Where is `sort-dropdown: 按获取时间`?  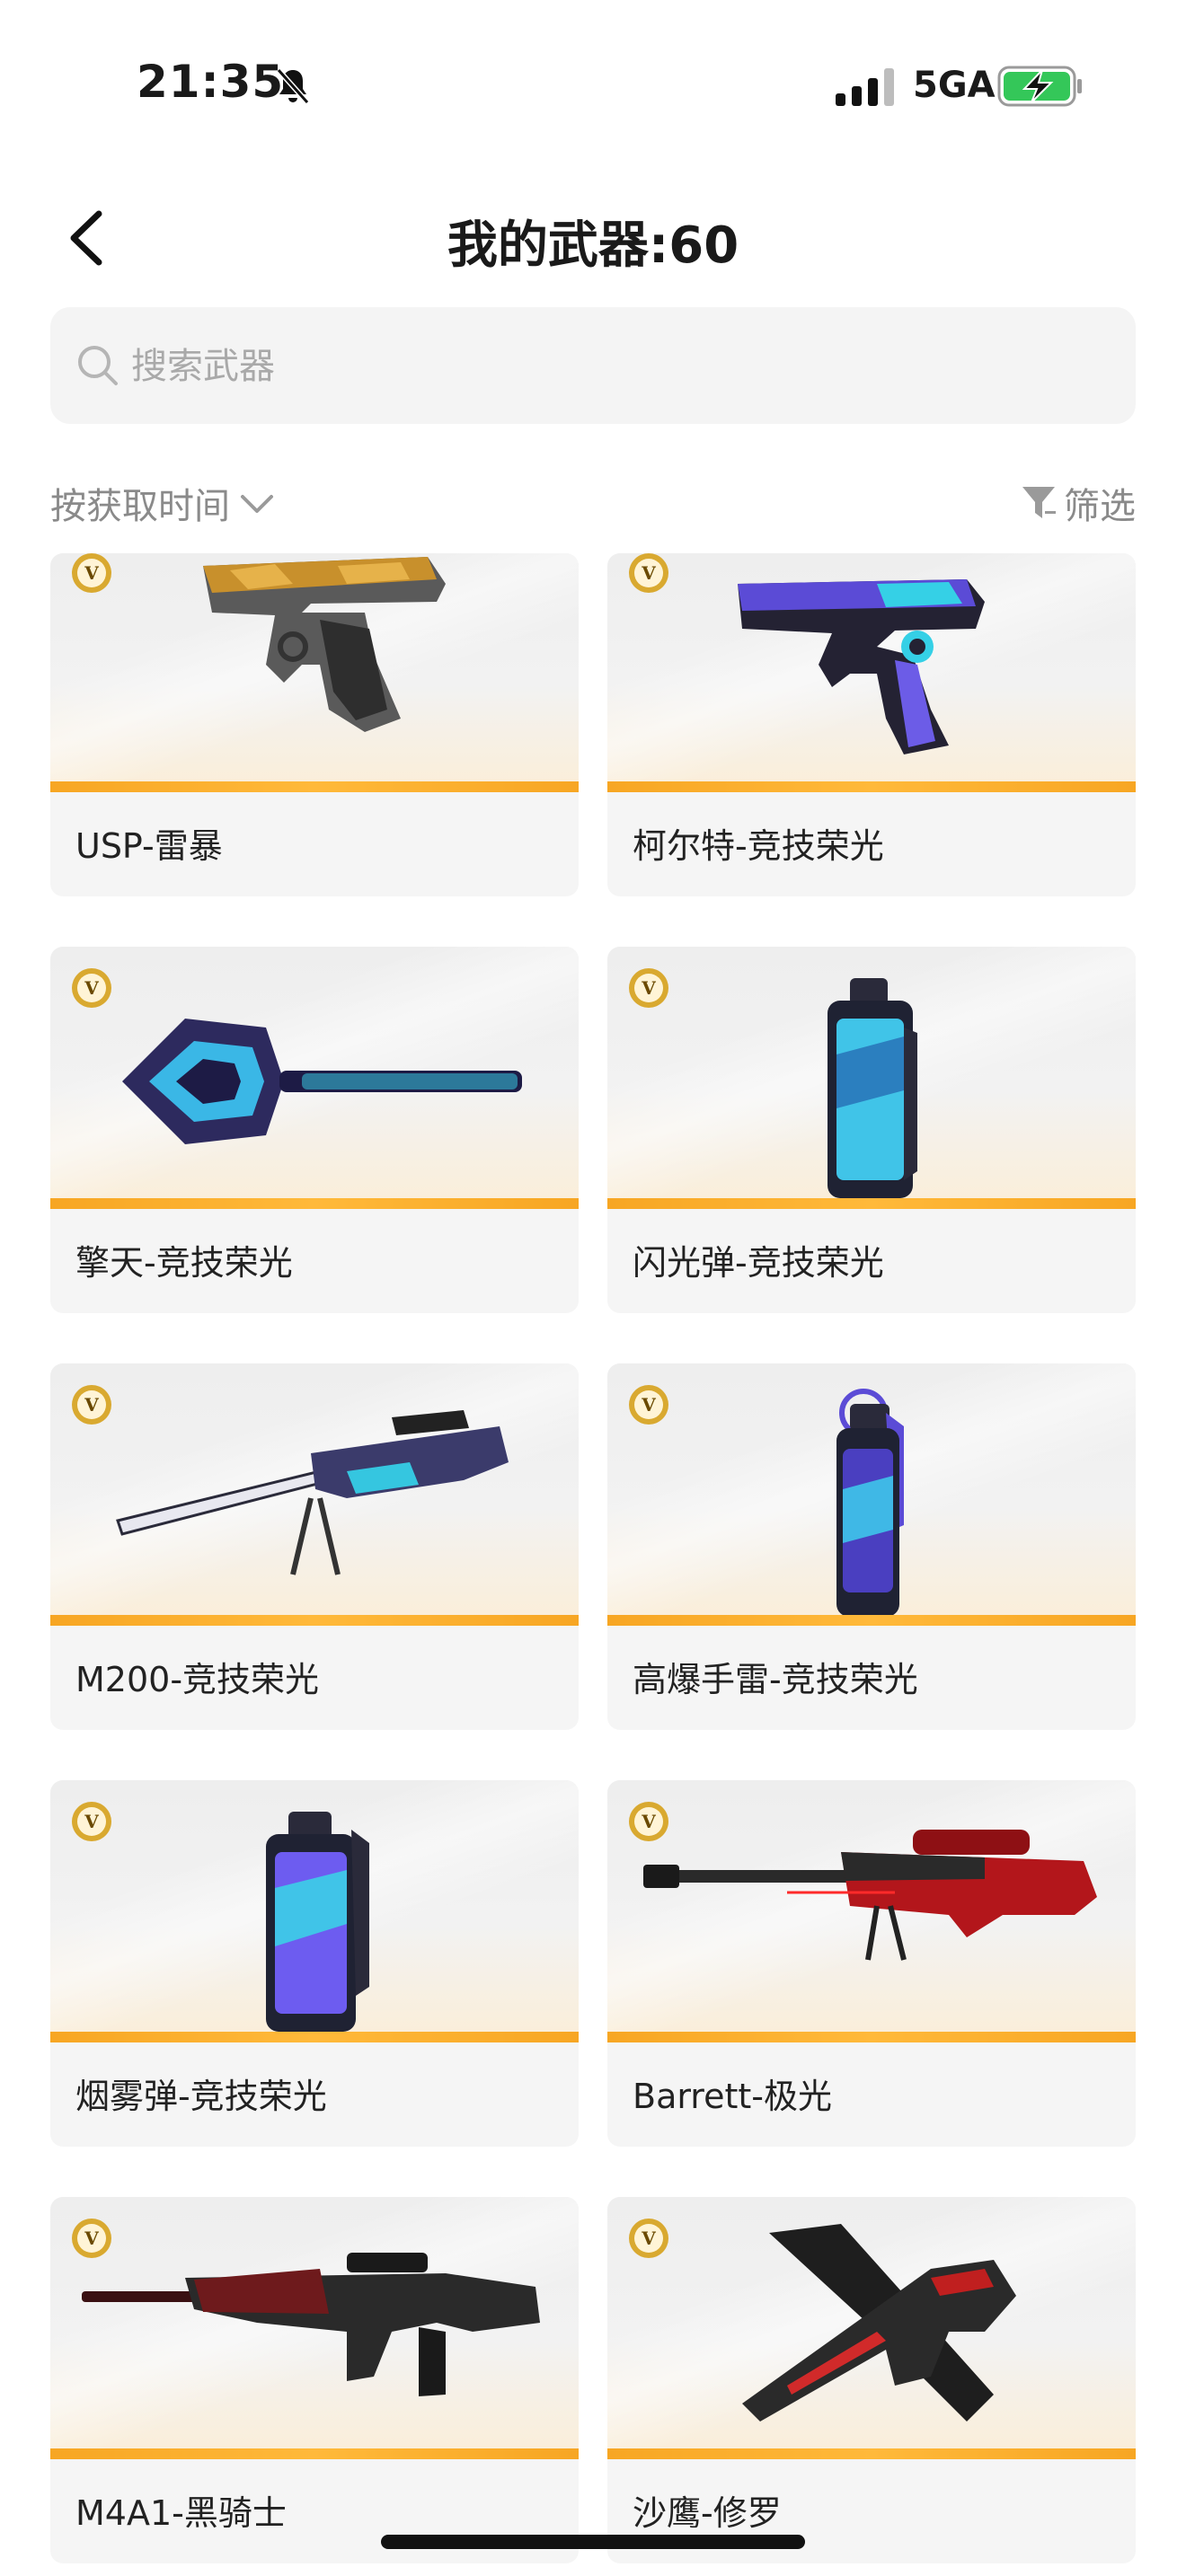
sort-dropdown: 按获取时间 is located at coordinates (163, 503).